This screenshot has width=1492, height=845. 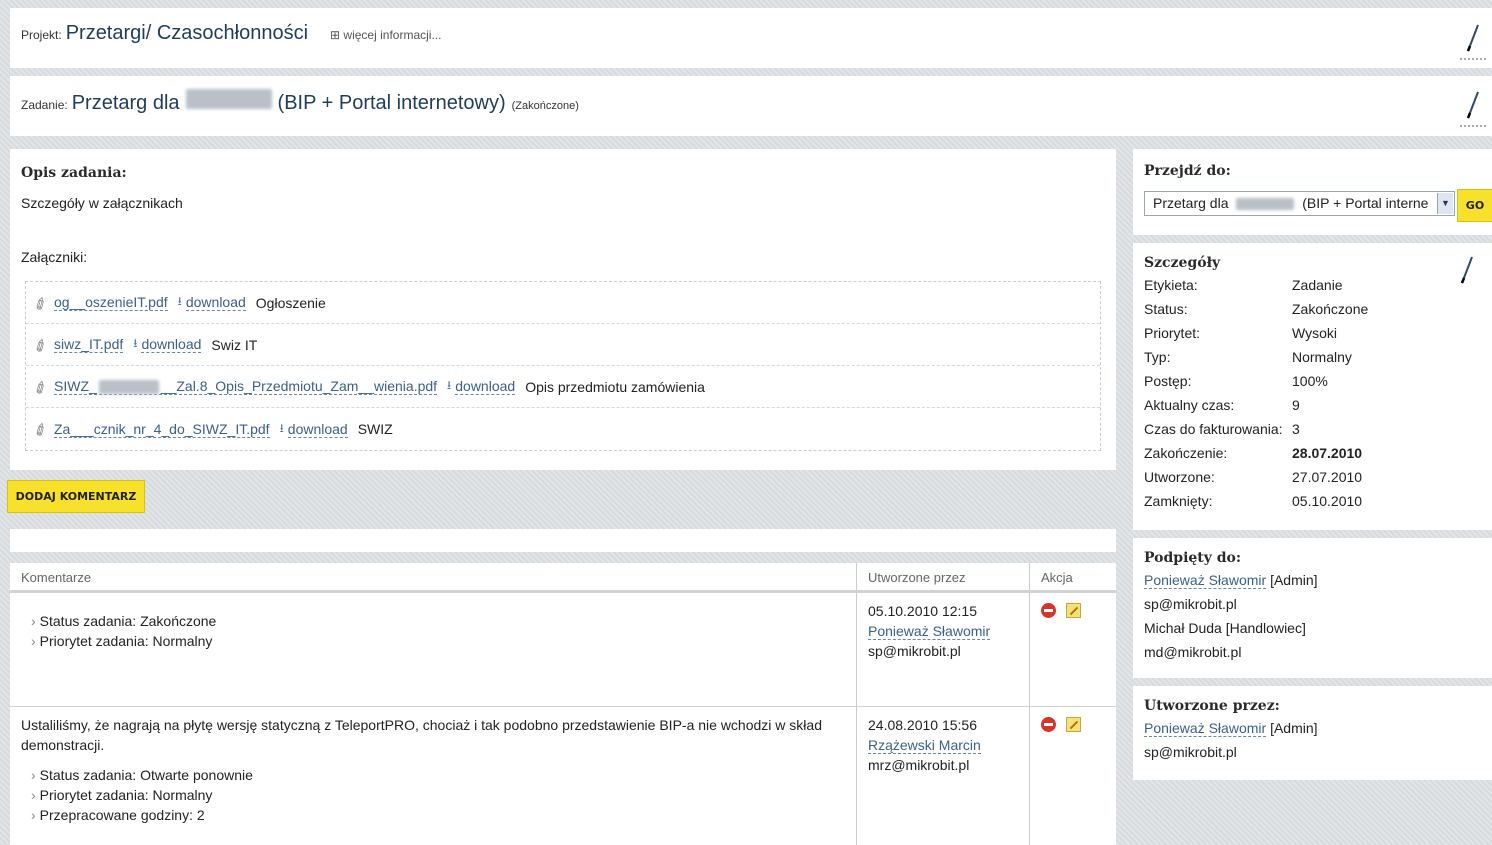 What do you see at coordinates (54, 257) in the screenshot?
I see `attachments-label: Załączniki:` at bounding box center [54, 257].